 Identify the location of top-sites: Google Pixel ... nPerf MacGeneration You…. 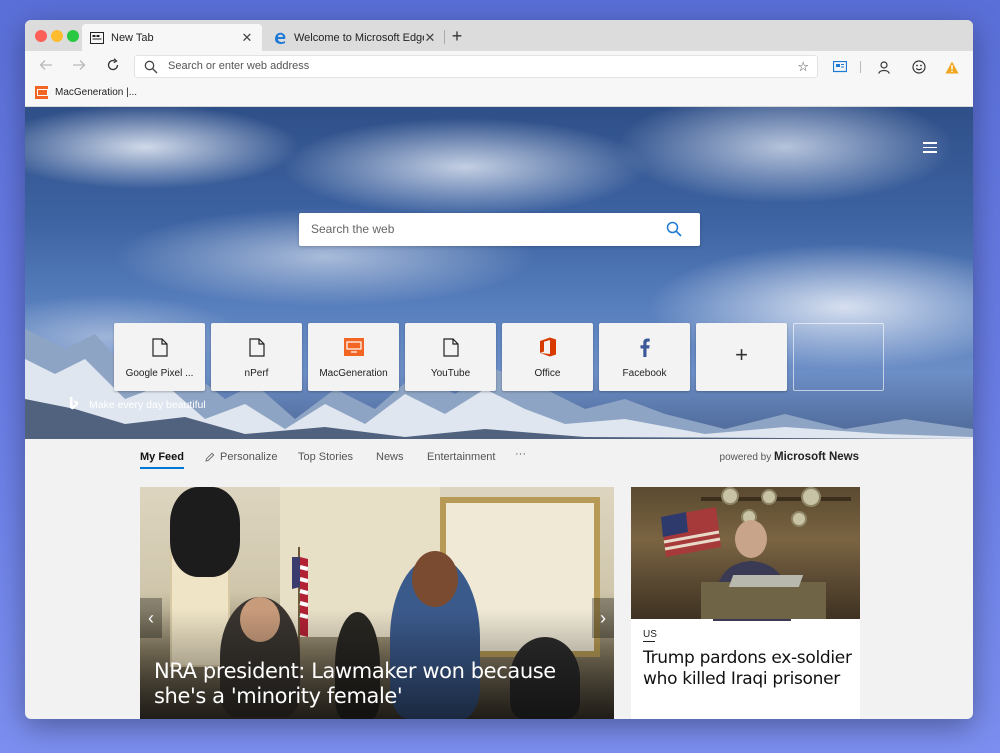
(502, 357).